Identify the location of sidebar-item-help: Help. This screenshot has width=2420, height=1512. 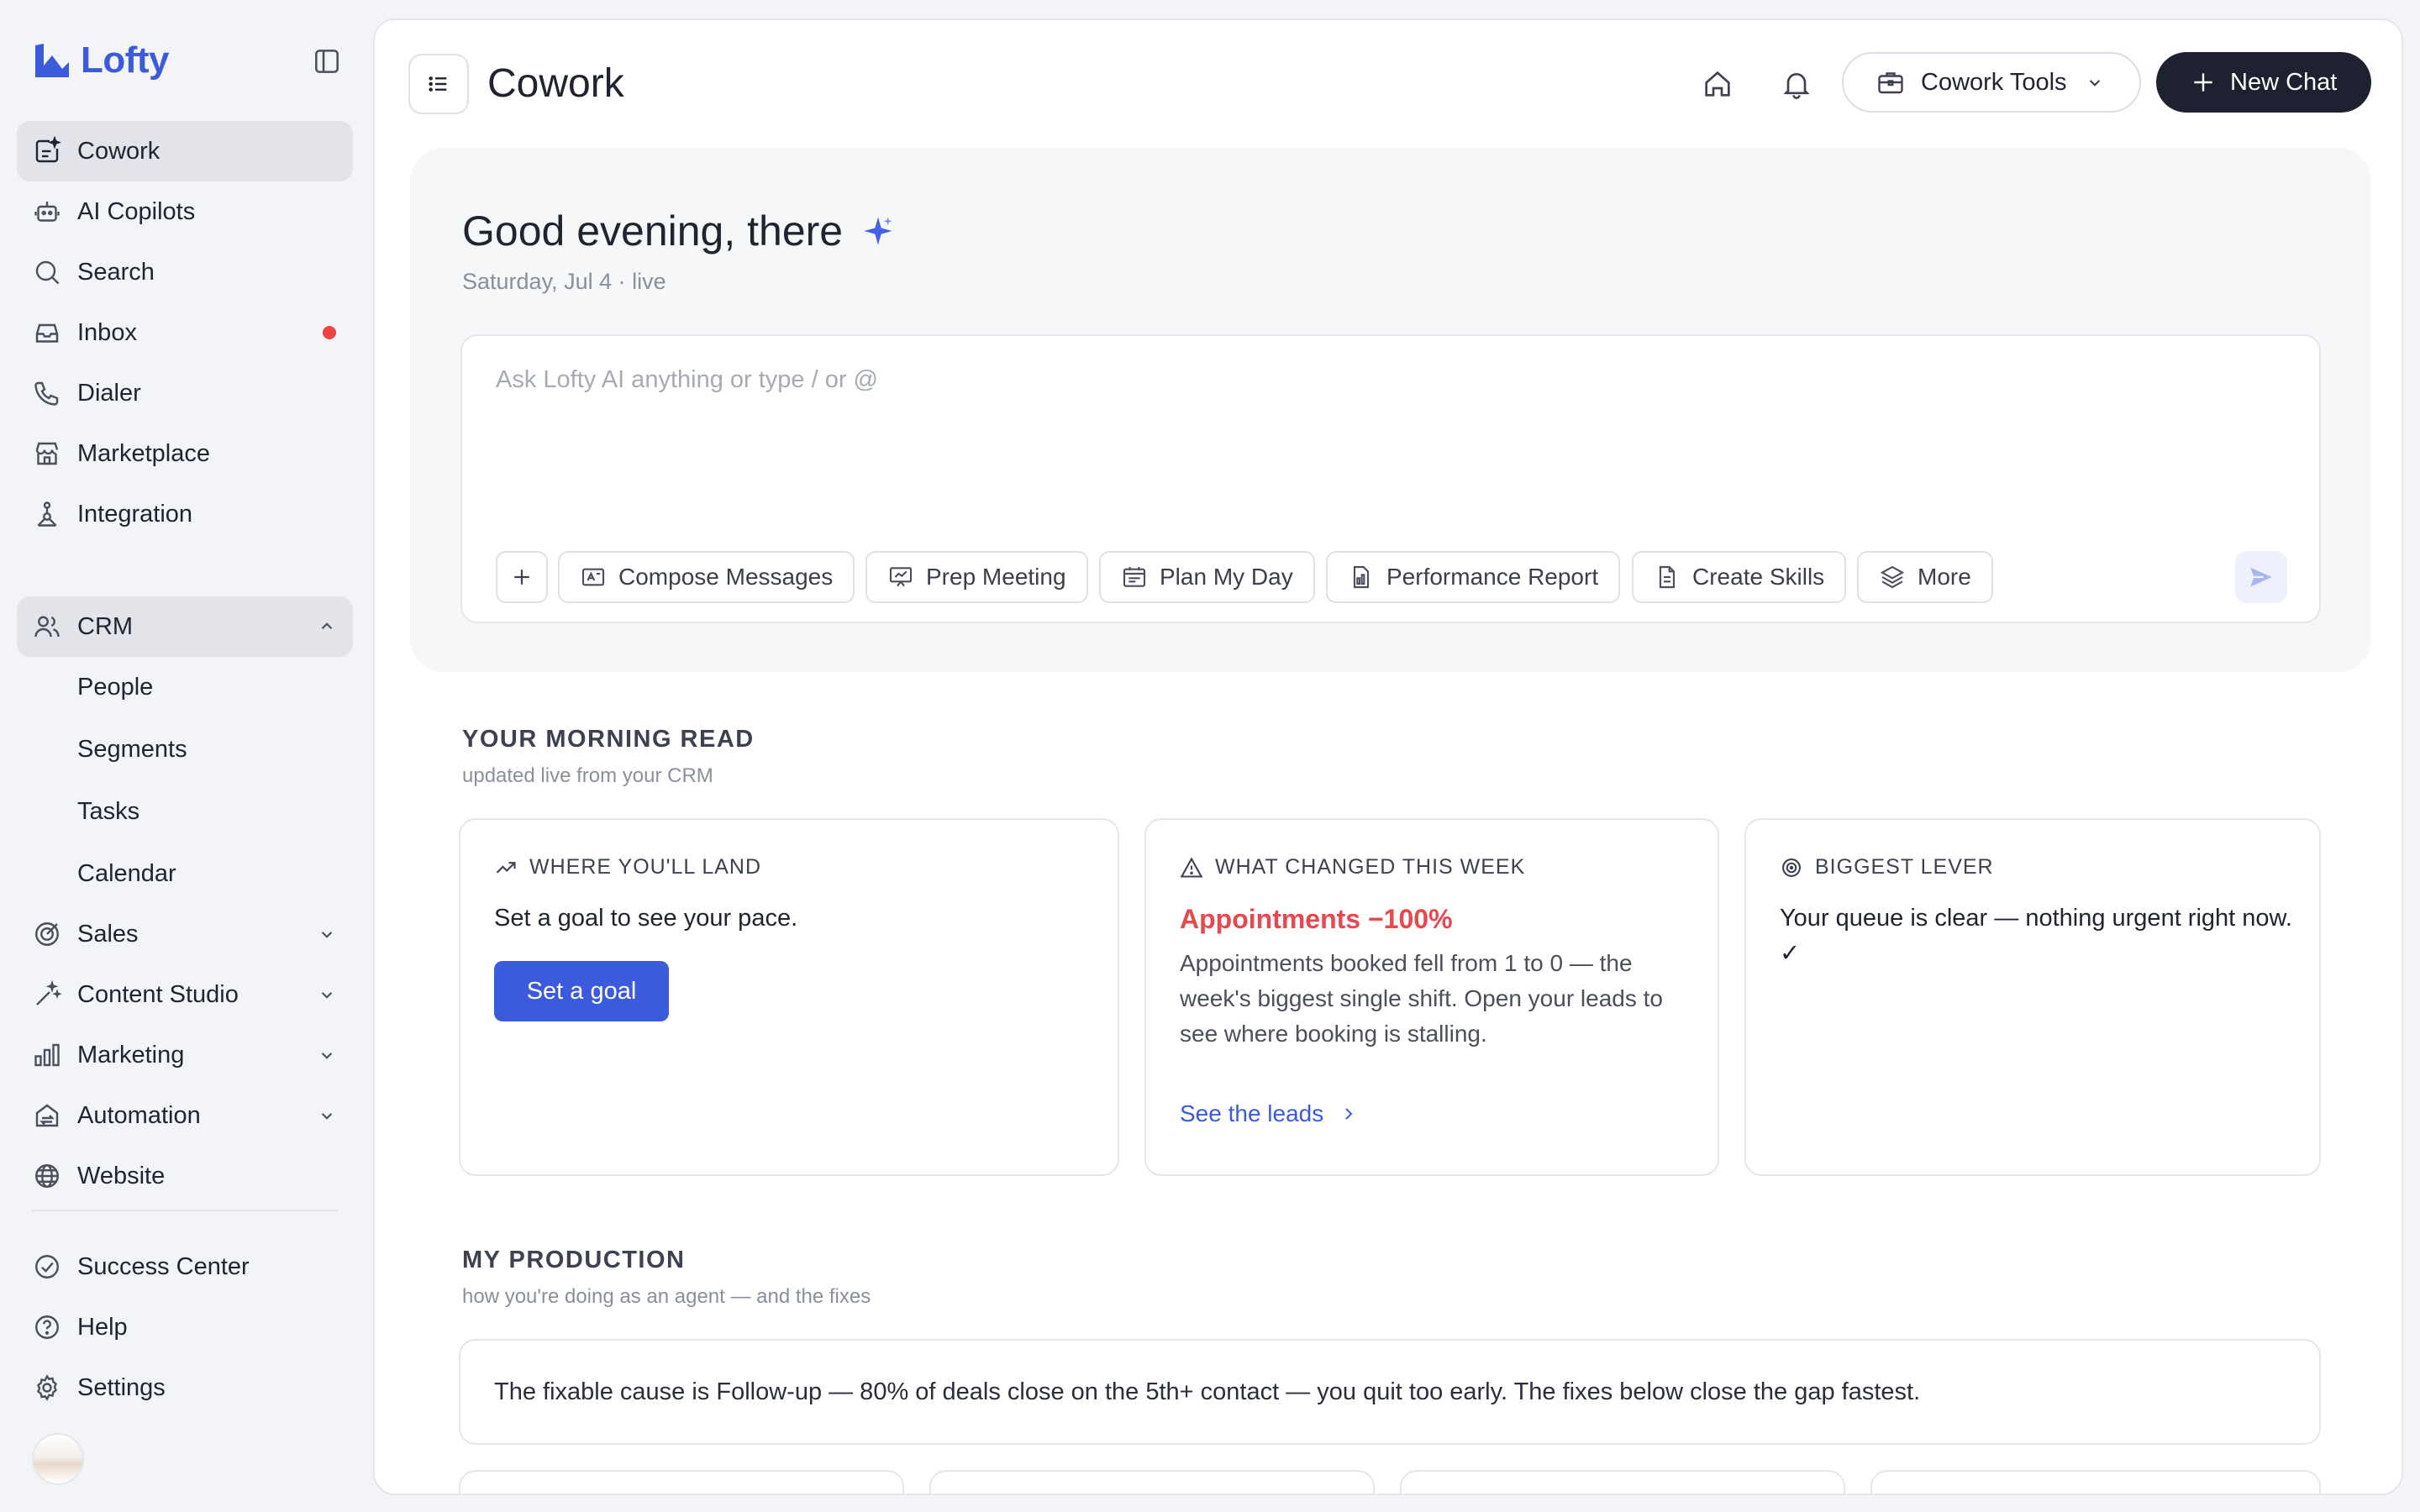
(185, 1327).